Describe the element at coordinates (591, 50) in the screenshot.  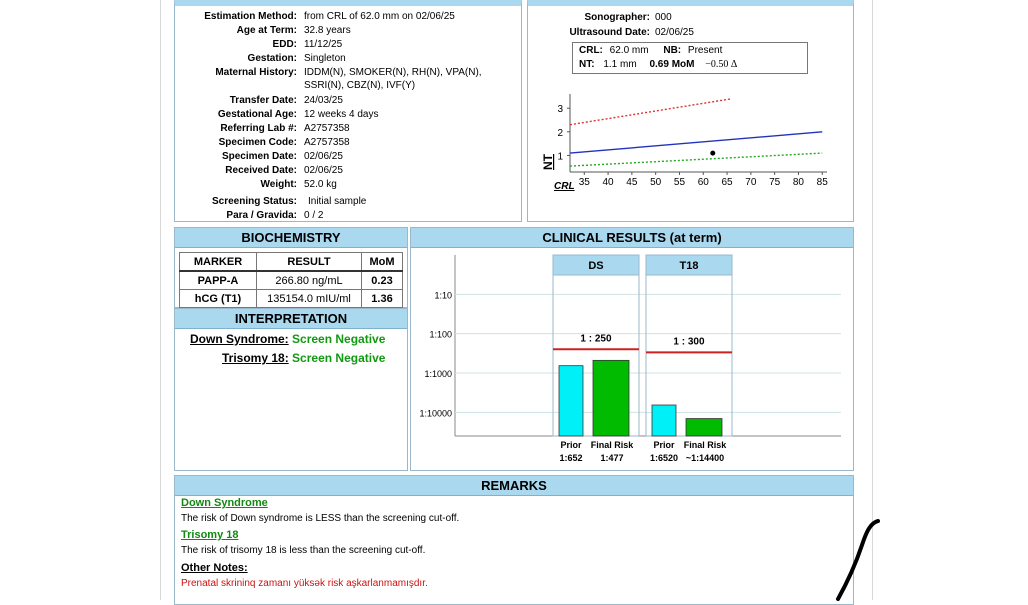
I see `crl-label: CRL:` at that location.